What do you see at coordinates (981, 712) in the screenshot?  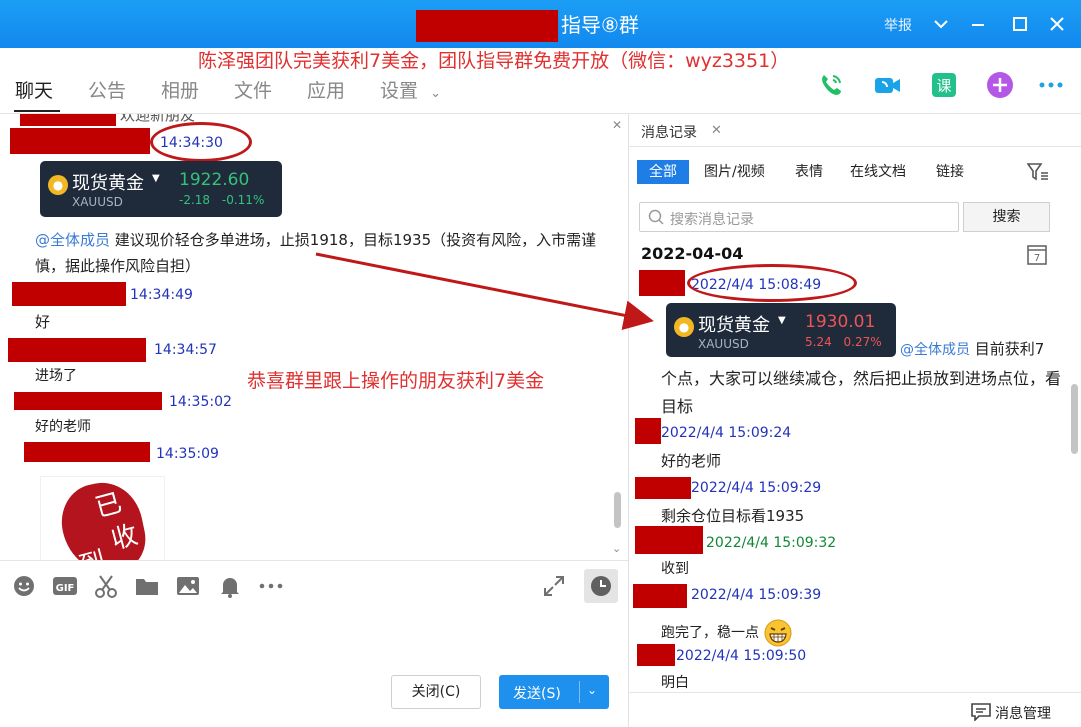 I see `message-manage-icon` at bounding box center [981, 712].